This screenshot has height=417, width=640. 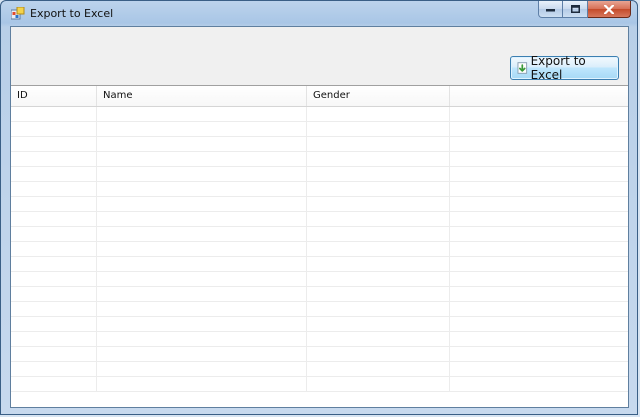 I want to click on minimize-icon, so click(x=550, y=9).